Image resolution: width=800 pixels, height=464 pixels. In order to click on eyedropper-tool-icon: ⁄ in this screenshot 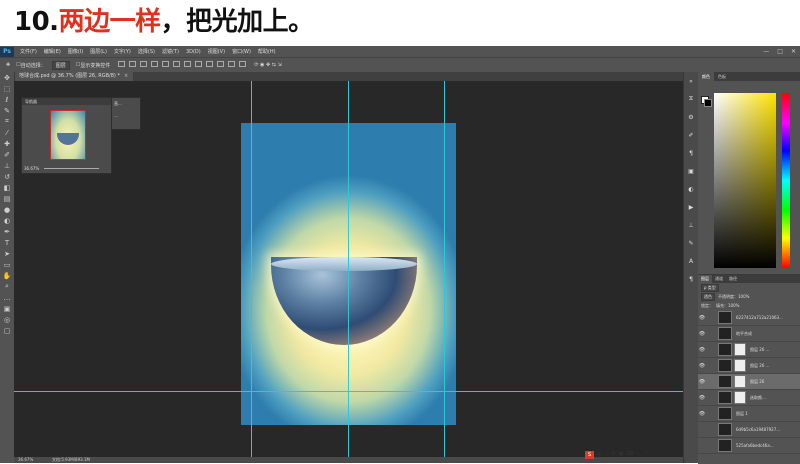, I will do `click(7, 132)`.